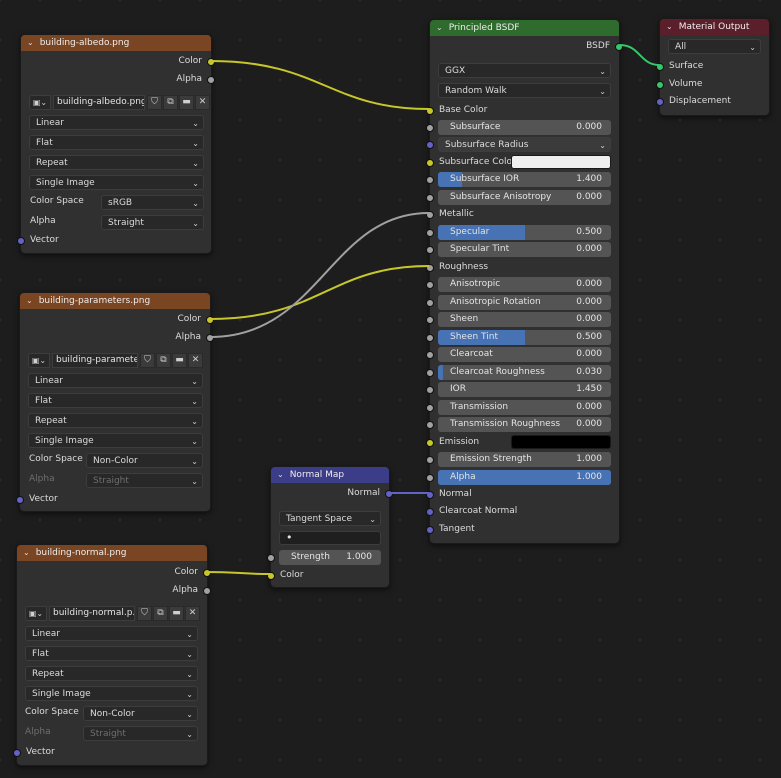 Image resolution: width=781 pixels, height=778 pixels. I want to click on subsurface-anisotropy-input-socket, so click(430, 198).